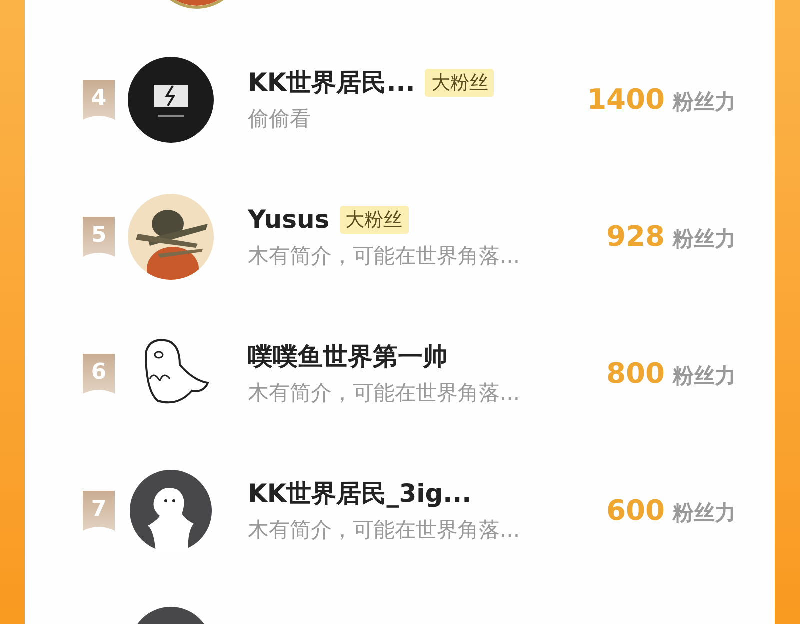 This screenshot has height=624, width=800. I want to click on user-bio: 偷偷看, so click(280, 119).